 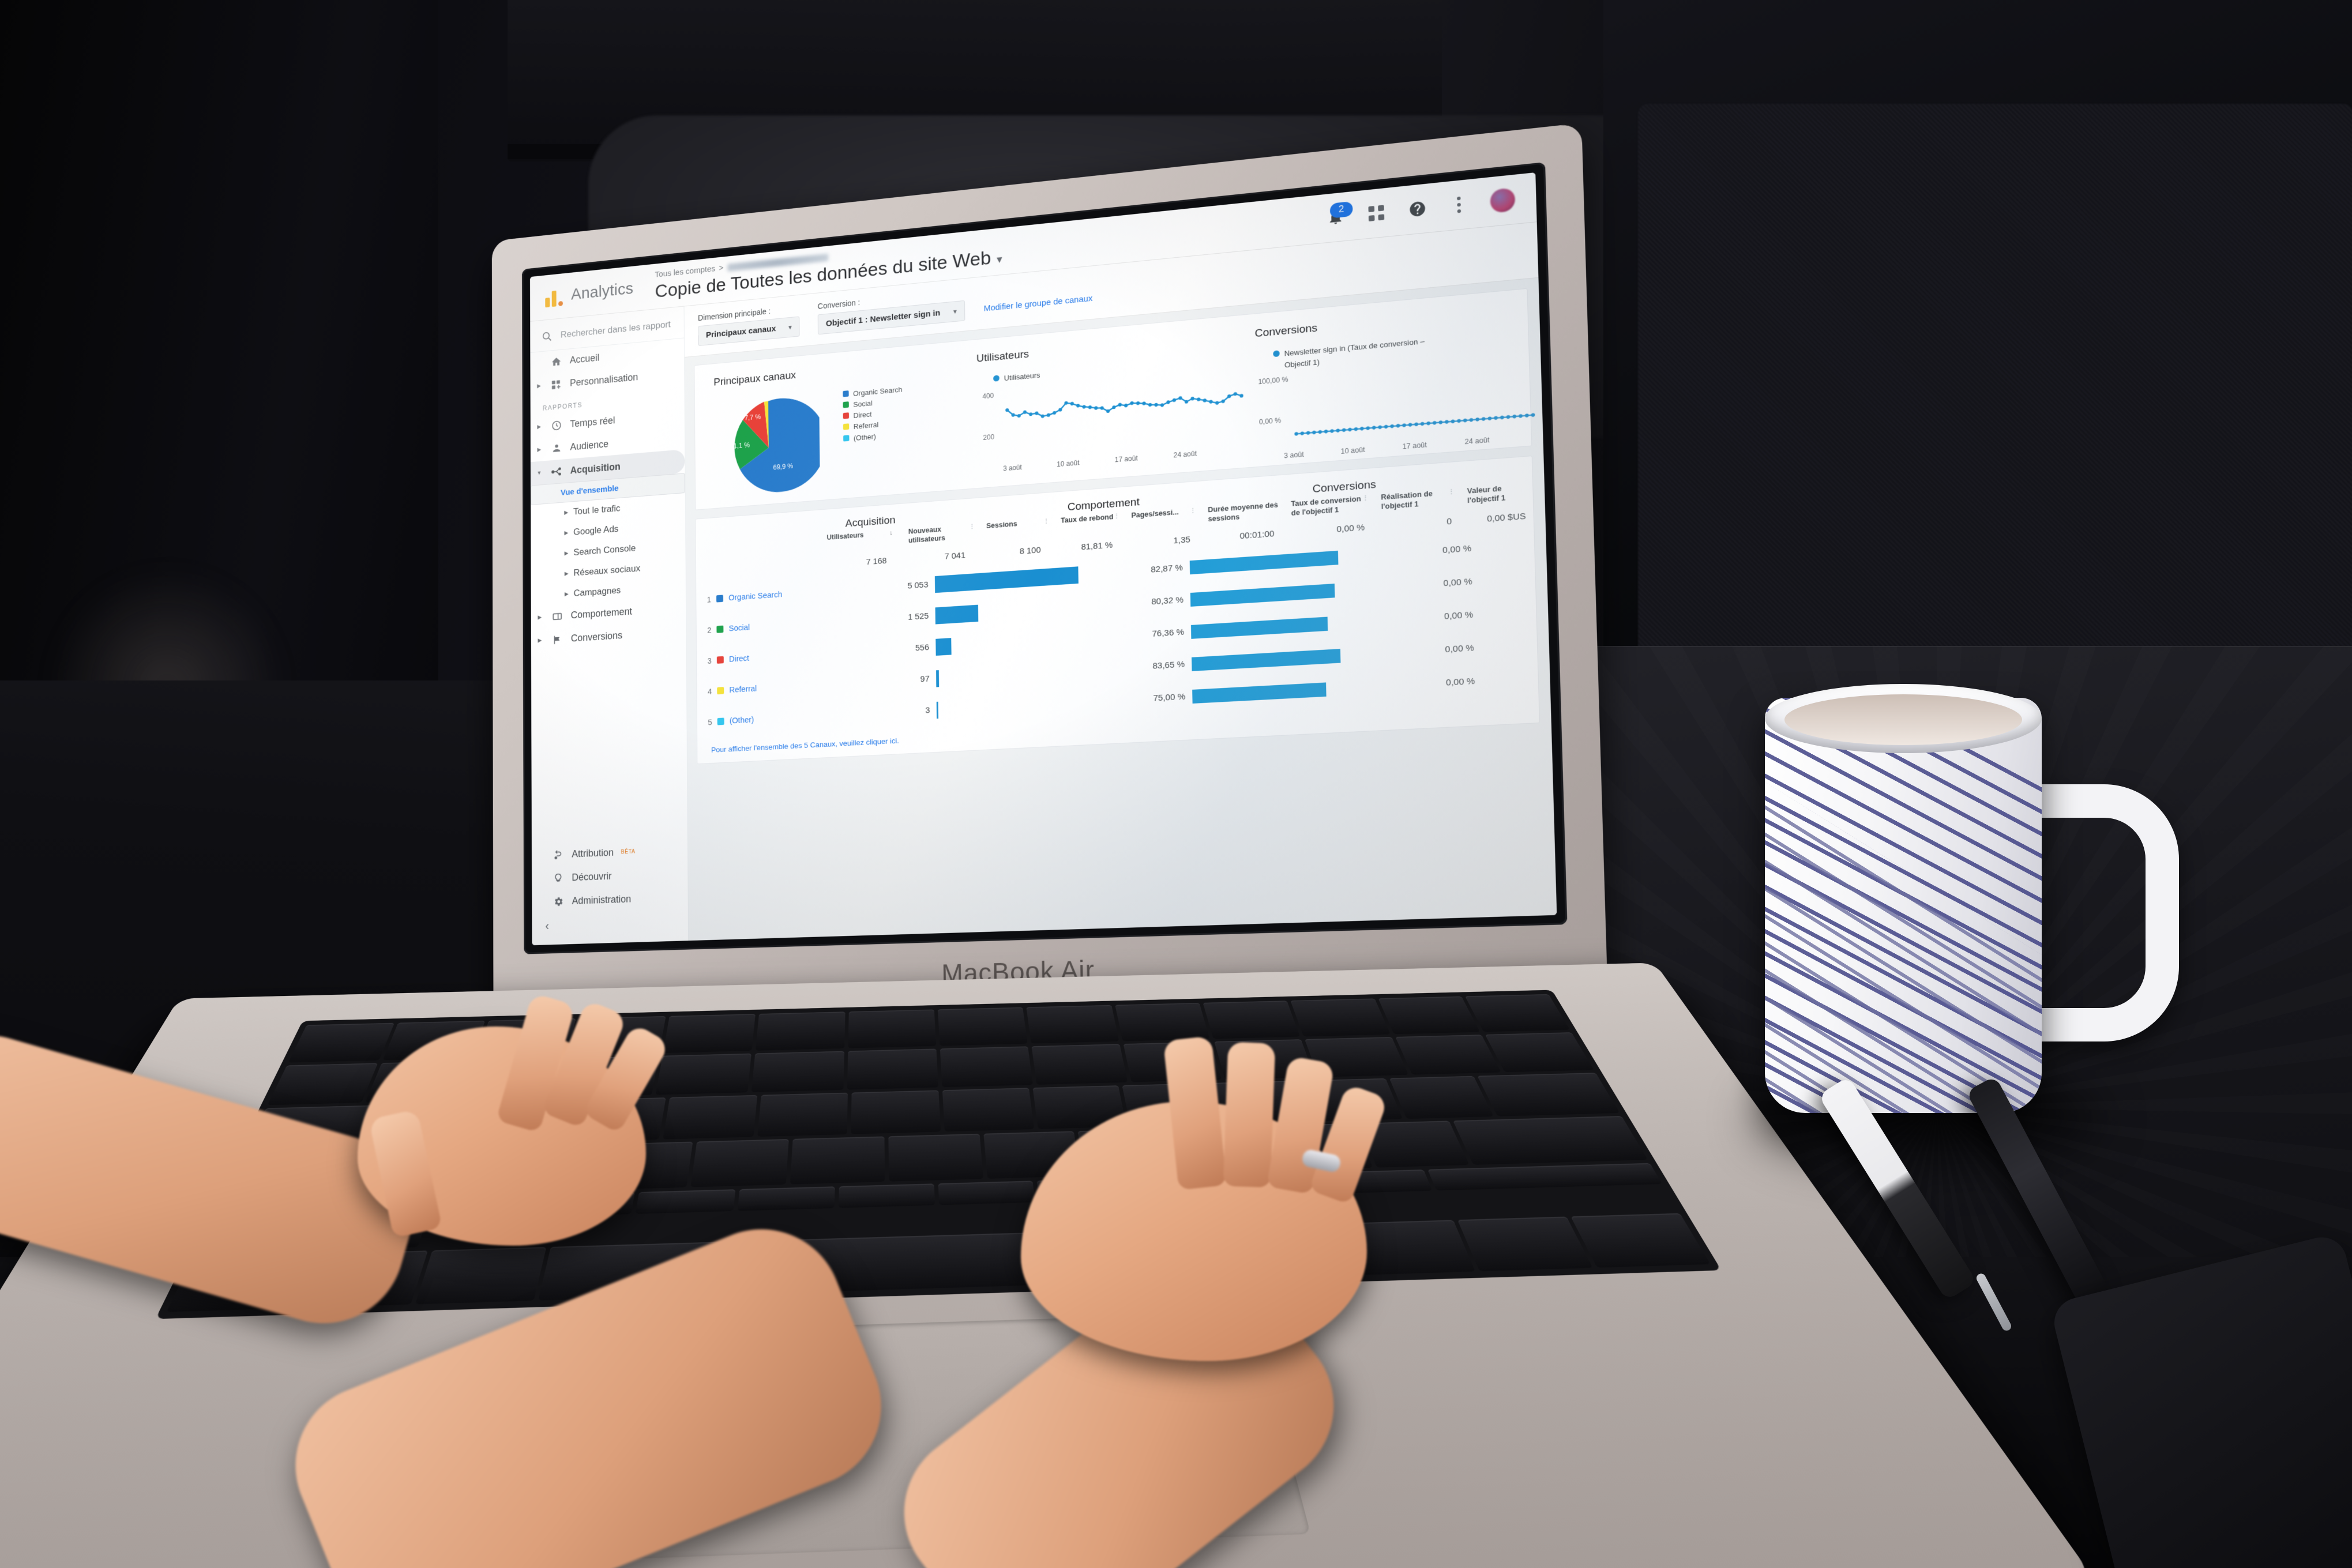 I want to click on conversion-value: Objectif 1 : Newsletter sign in, so click(x=883, y=318).